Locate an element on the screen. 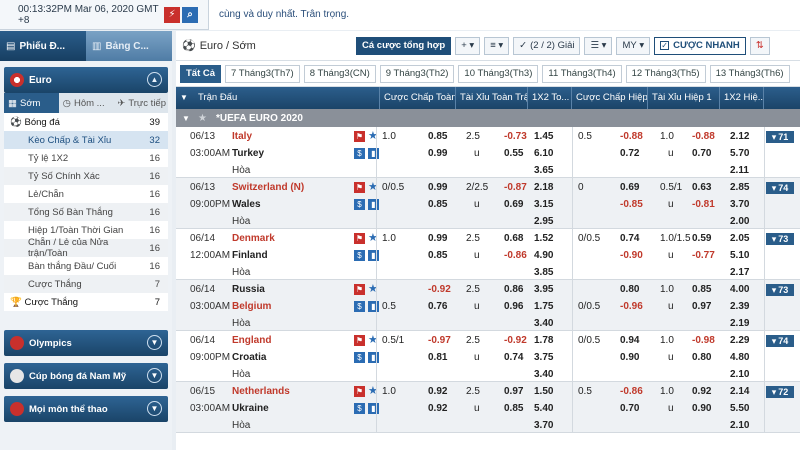  ft-1x2-draw: 2.95 is located at coordinates (543, 221).